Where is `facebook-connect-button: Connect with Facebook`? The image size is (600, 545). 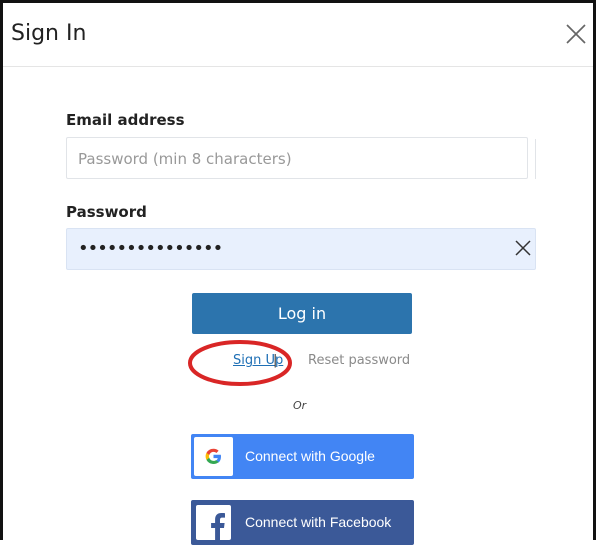 facebook-connect-button: Connect with Facebook is located at coordinates (302, 522).